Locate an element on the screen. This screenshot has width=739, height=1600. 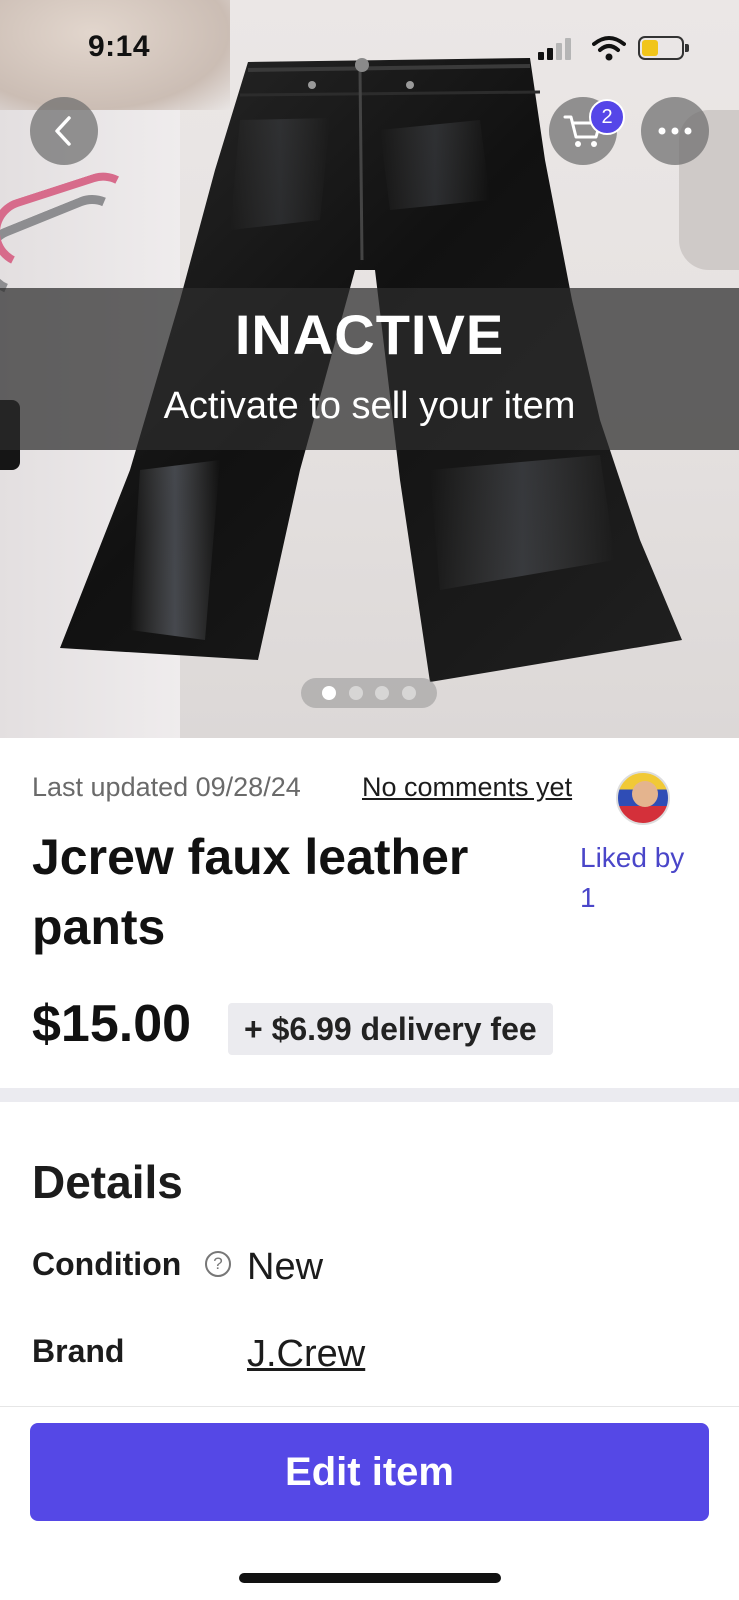
status-bar: 9:14 is located at coordinates (369, 45).